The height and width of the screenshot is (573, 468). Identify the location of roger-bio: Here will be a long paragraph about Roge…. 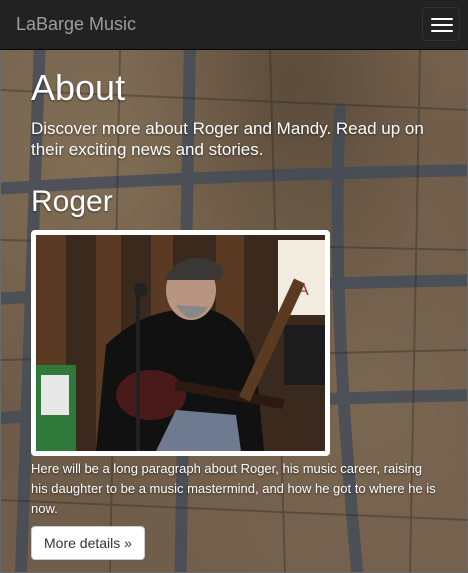
(233, 488).